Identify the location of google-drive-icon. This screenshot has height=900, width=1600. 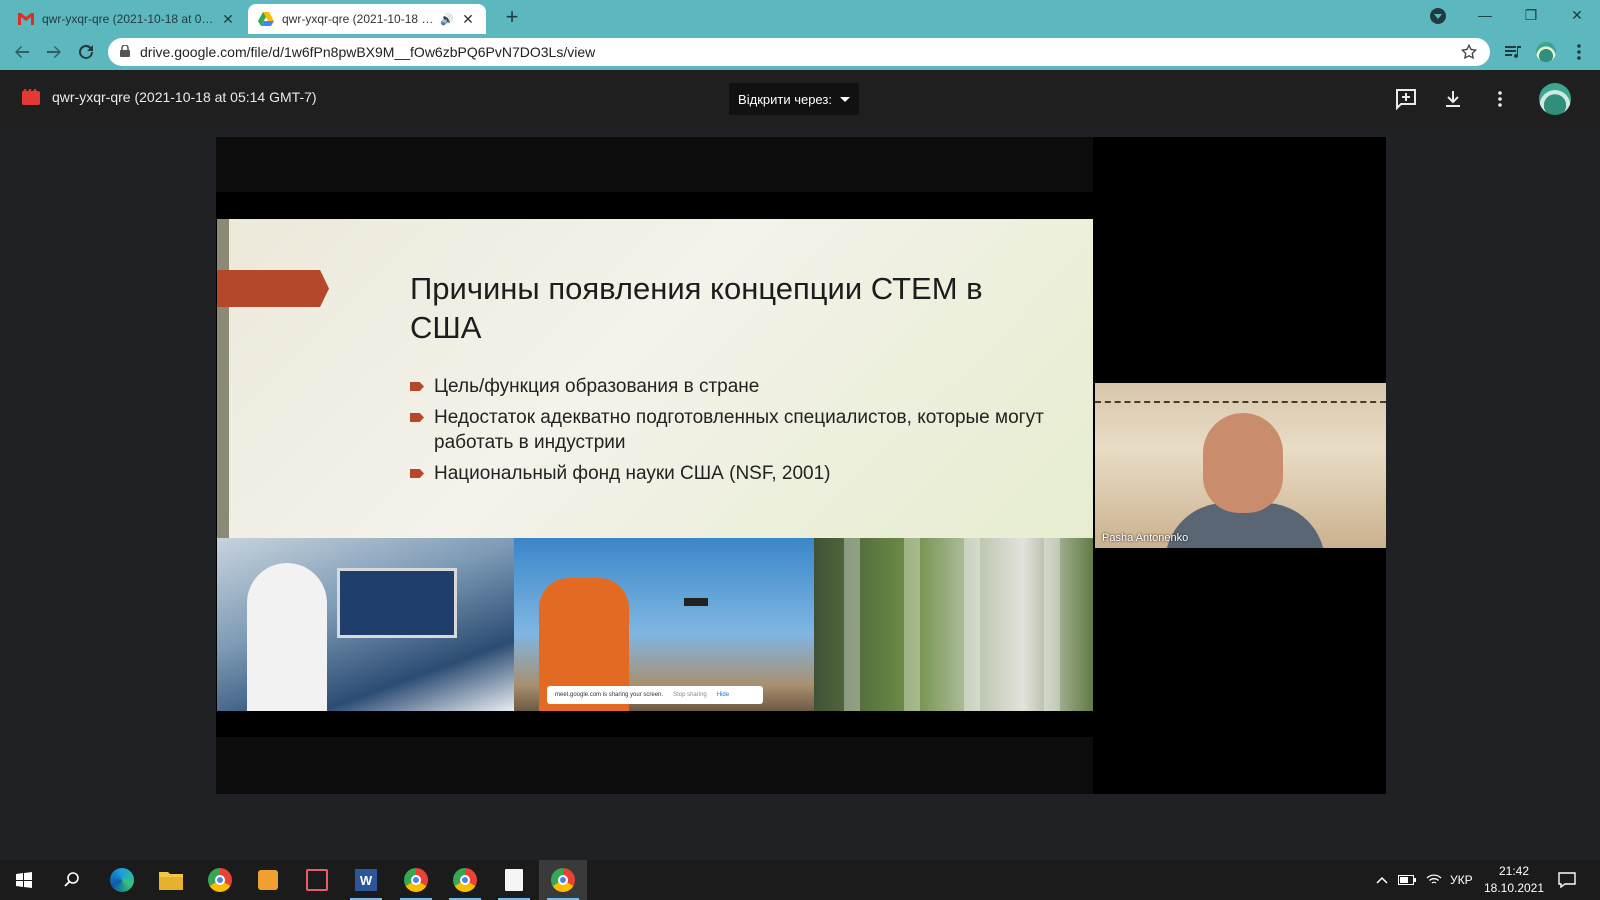
(266, 19).